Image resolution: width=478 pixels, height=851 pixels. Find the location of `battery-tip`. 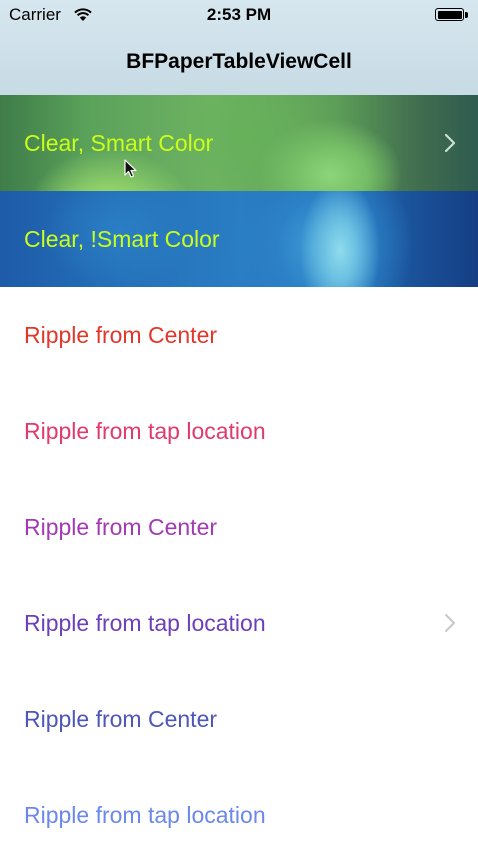

battery-tip is located at coordinates (466, 15).